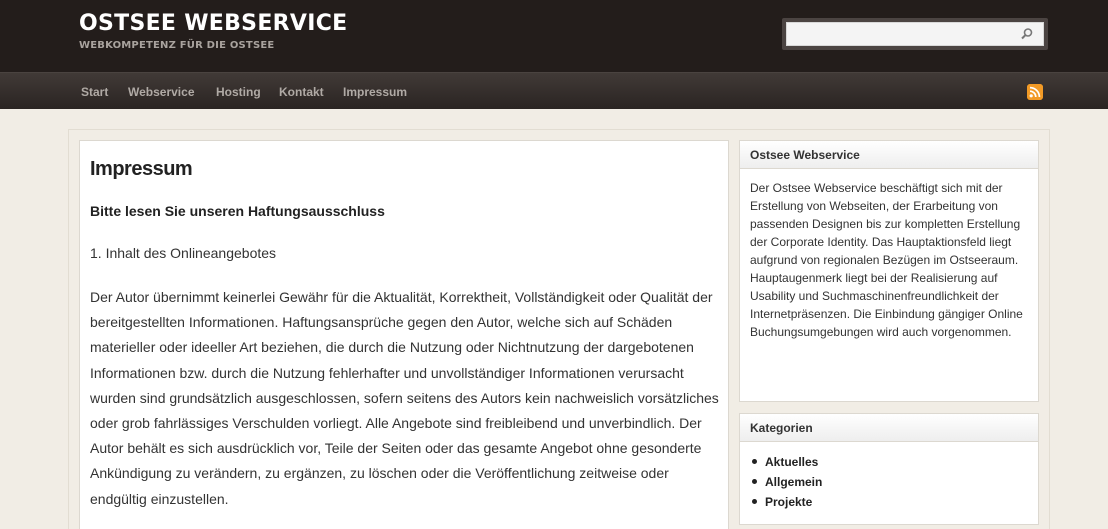 This screenshot has width=1108, height=529. I want to click on categories-widget: Kategorien Aktuelles Allgemein Projekte, so click(889, 469).